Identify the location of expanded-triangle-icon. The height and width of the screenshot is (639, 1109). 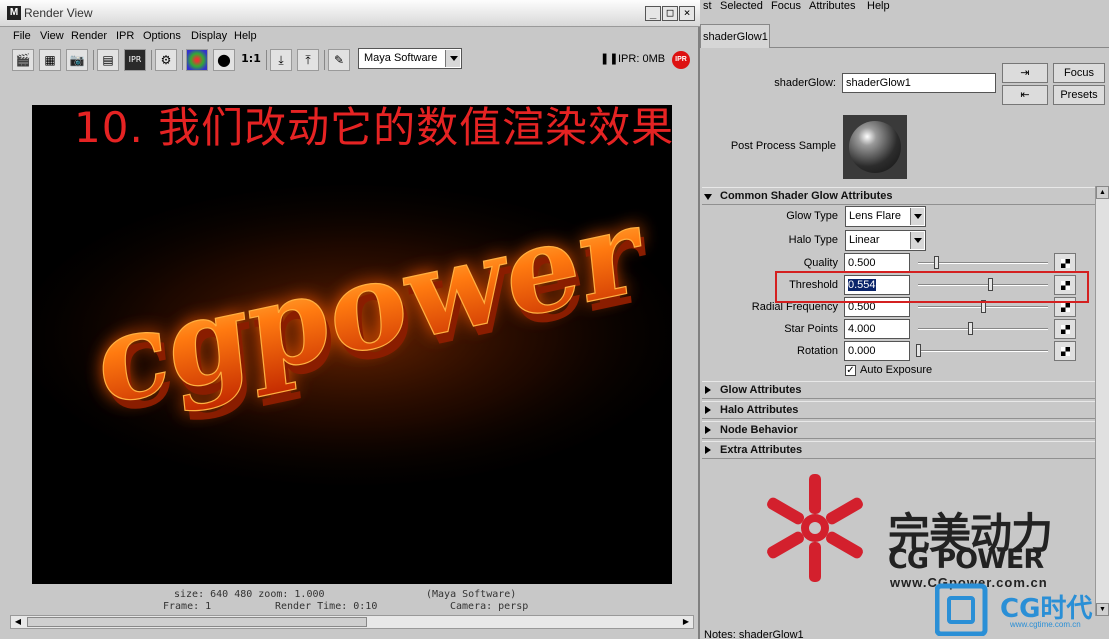
(708, 197).